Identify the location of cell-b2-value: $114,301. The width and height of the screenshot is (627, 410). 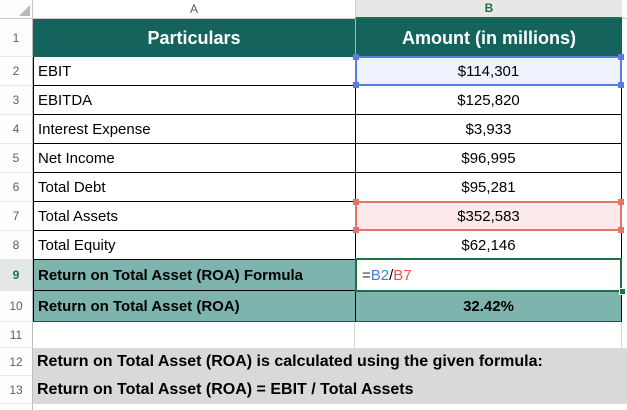
(488, 71).